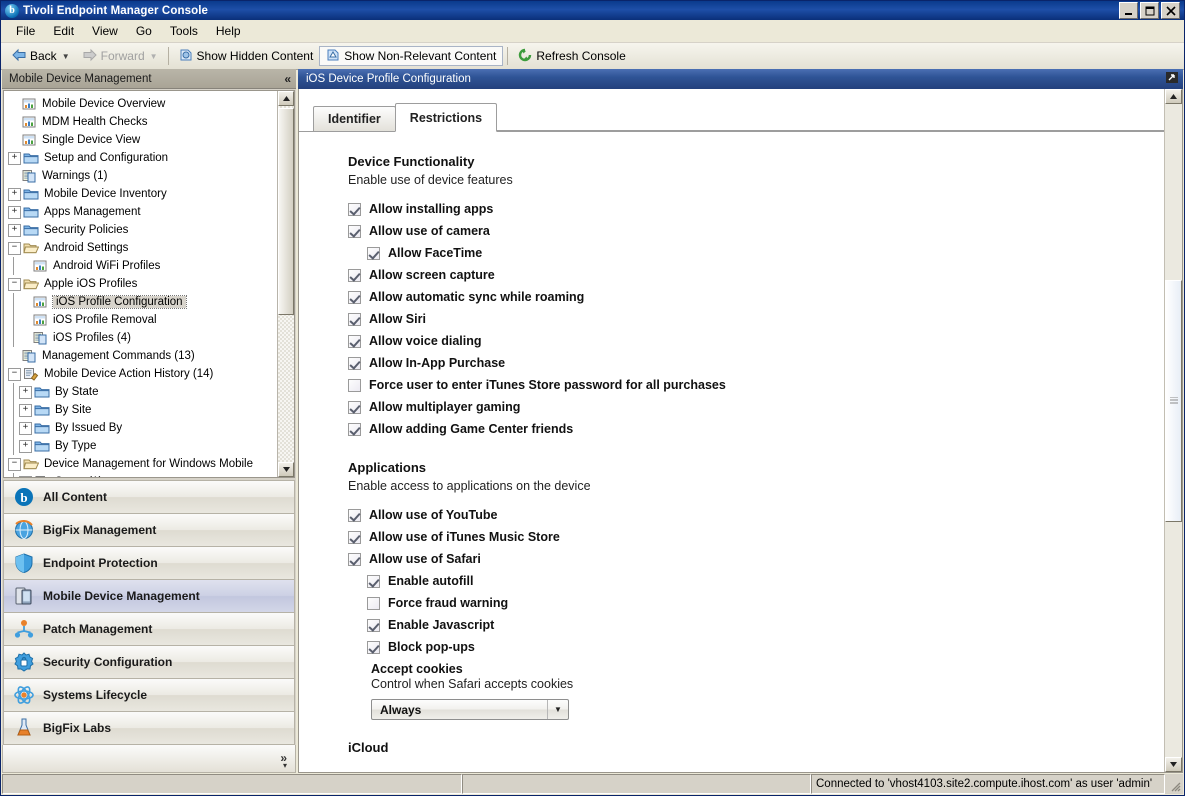 The image size is (1185, 796). I want to click on checkbox-allow-in-app-purchase, so click(354, 363).